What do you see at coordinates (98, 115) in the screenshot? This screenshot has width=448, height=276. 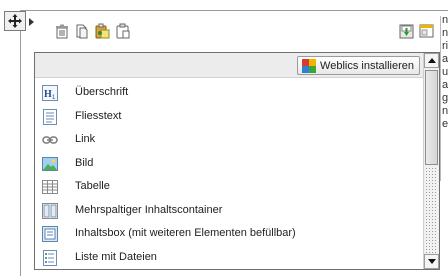 I see `menu-item-label: Fliesstext` at bounding box center [98, 115].